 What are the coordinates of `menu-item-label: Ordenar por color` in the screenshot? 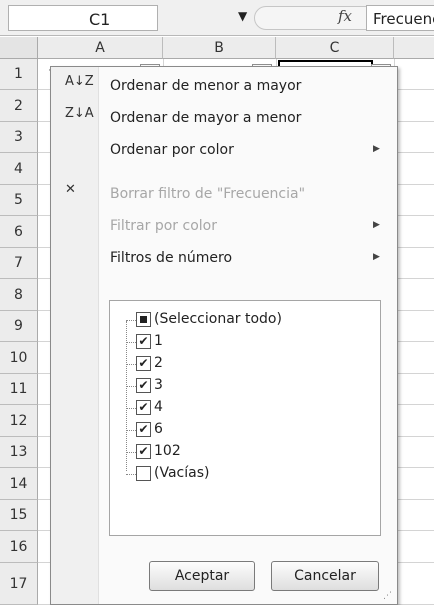 It's located at (172, 150).